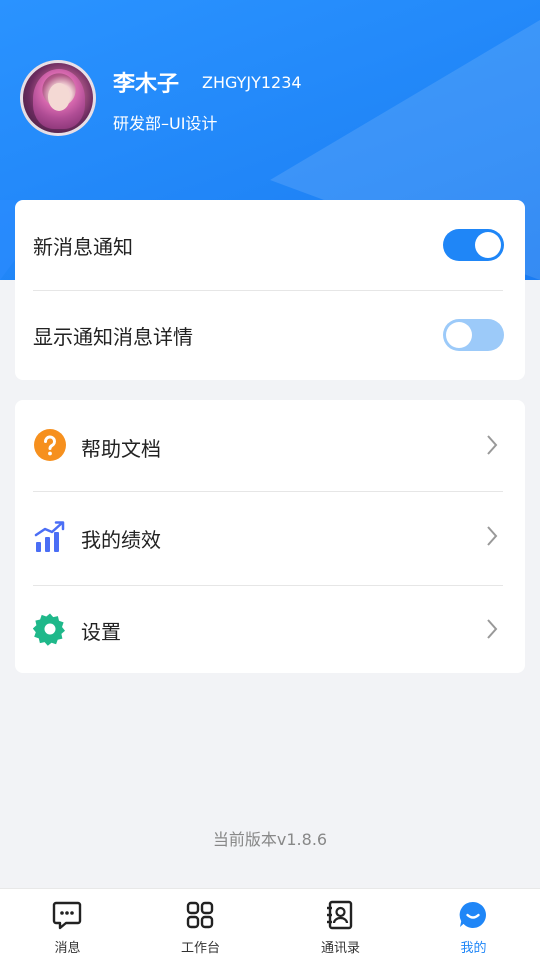 The width and height of the screenshot is (540, 961). What do you see at coordinates (270, 445) in the screenshot?
I see `menu-item-help: 帮助文档` at bounding box center [270, 445].